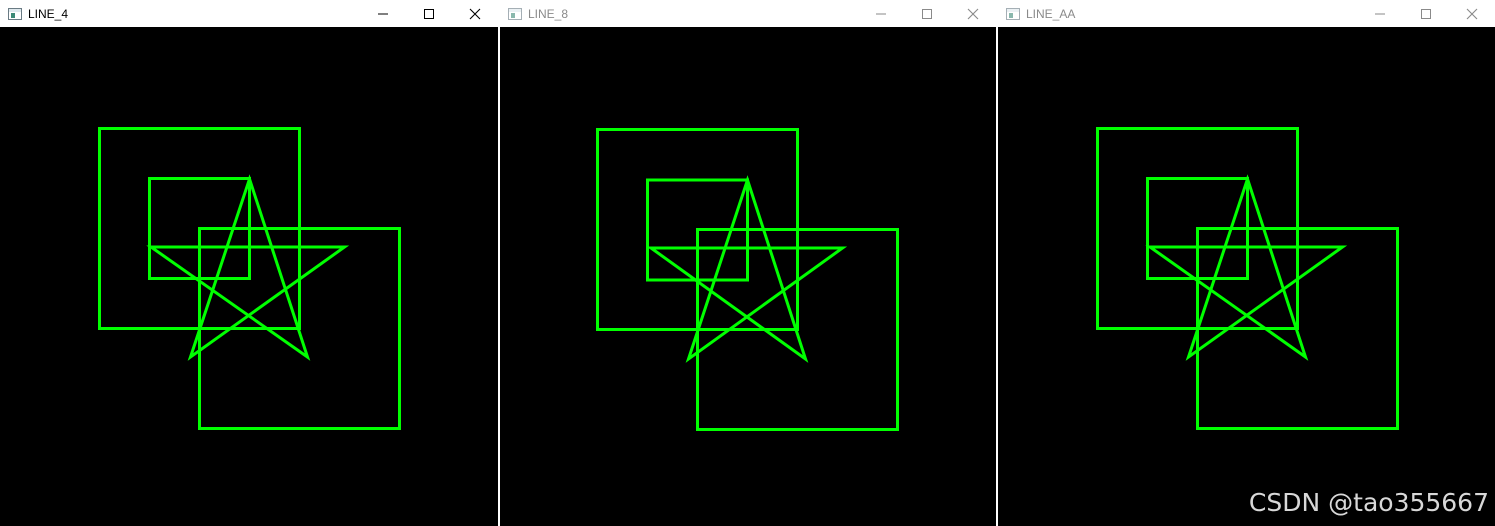 This screenshot has width=1495, height=526. I want to click on window-title: LINE_AA, so click(1051, 13).